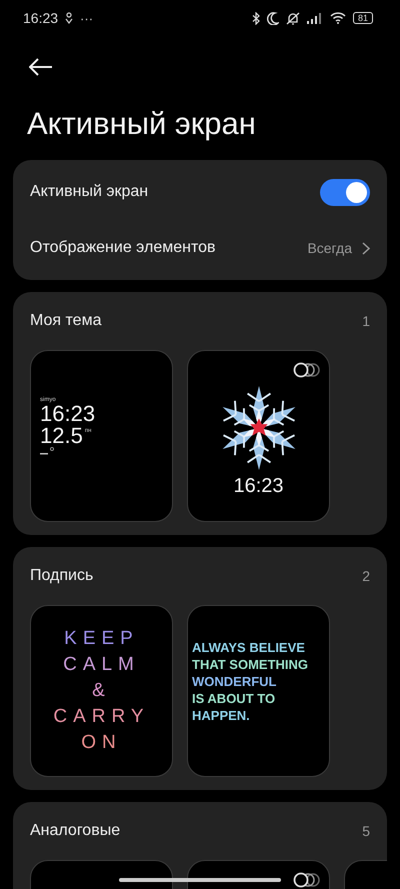  What do you see at coordinates (101, 665) in the screenshot?
I see `quote-line: CALM` at bounding box center [101, 665].